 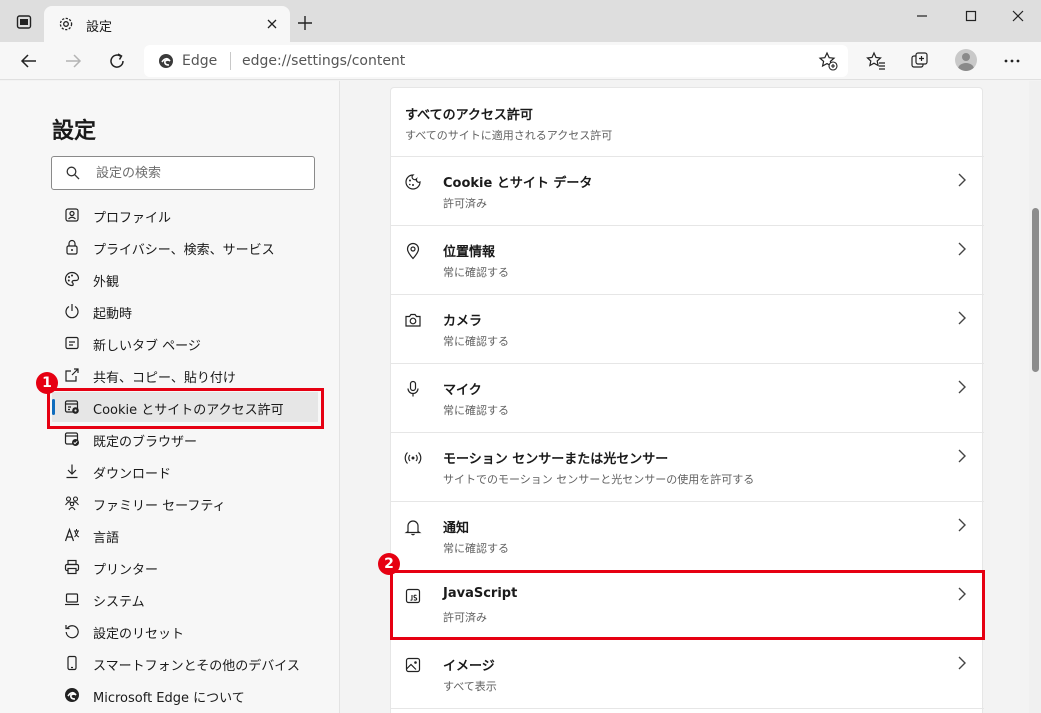 What do you see at coordinates (200, 61) in the screenshot?
I see `address-brand: Edge` at bounding box center [200, 61].